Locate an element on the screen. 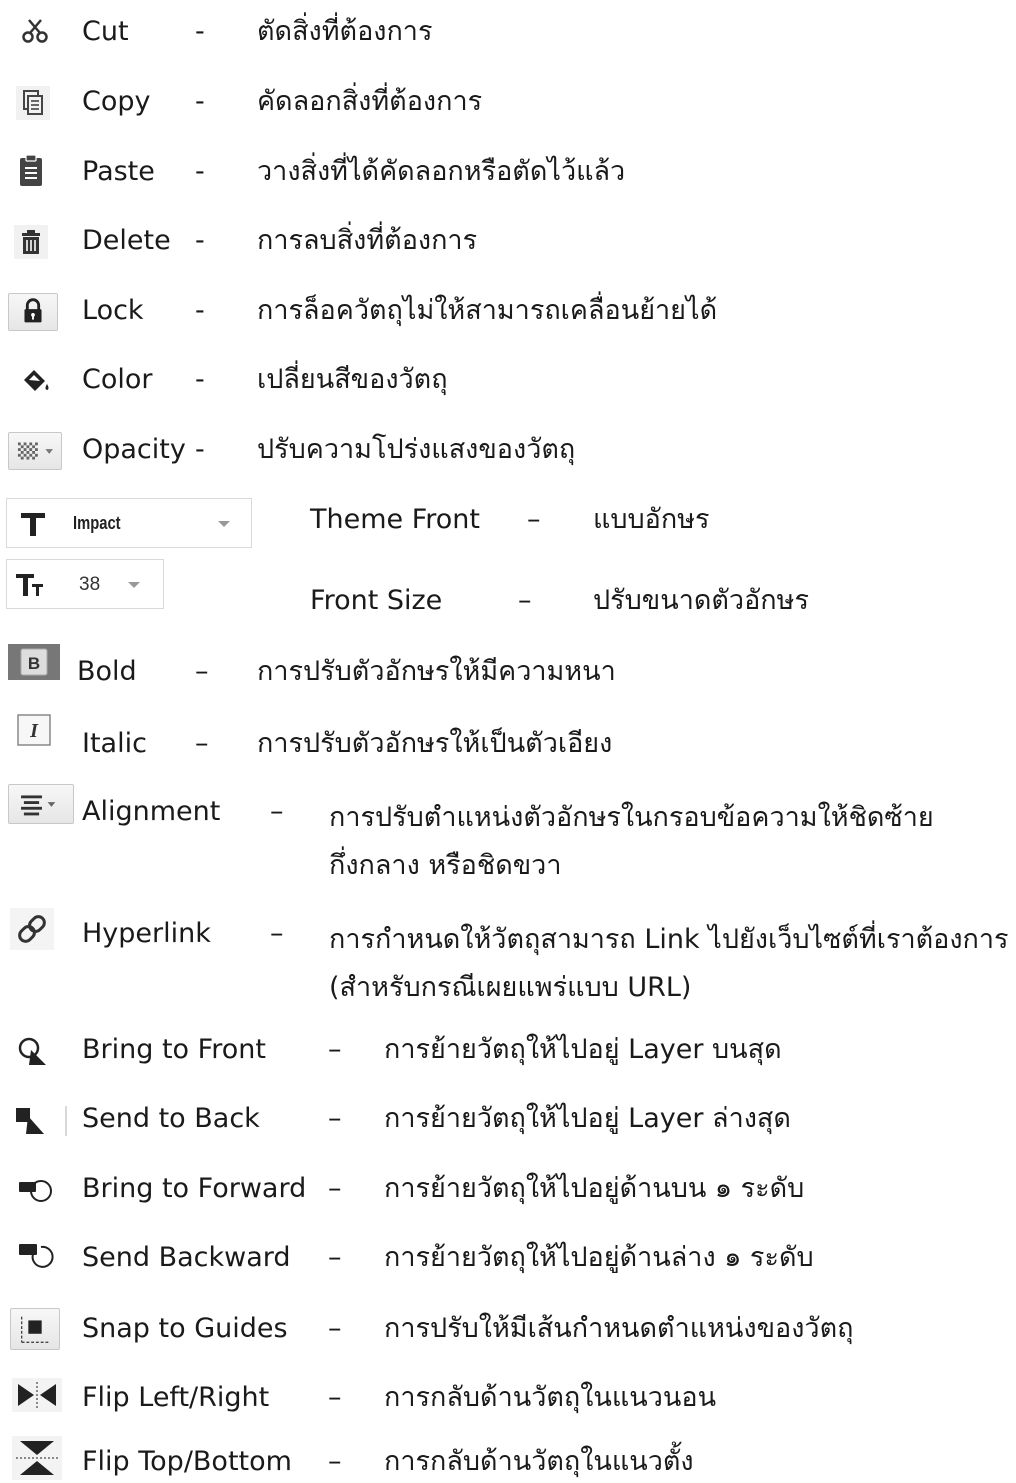 The width and height of the screenshot is (1016, 1483). tool-row-copy: Copy - คัดลอกสิ่งที่ต้องการ is located at coordinates (508, 103).